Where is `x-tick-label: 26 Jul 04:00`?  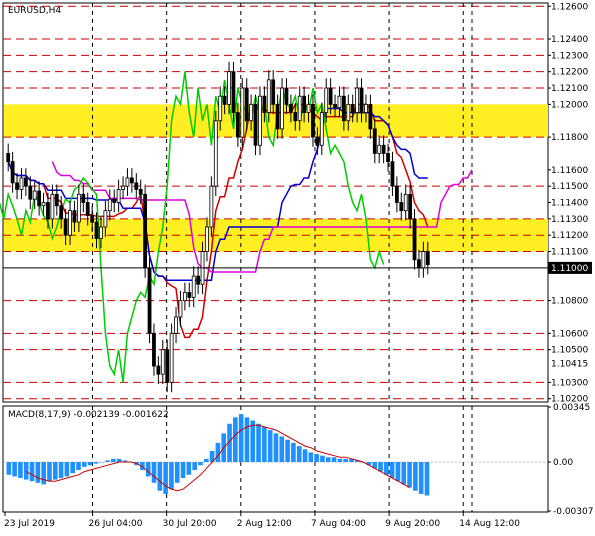 x-tick-label: 26 Jul 04:00 is located at coordinates (115, 524).